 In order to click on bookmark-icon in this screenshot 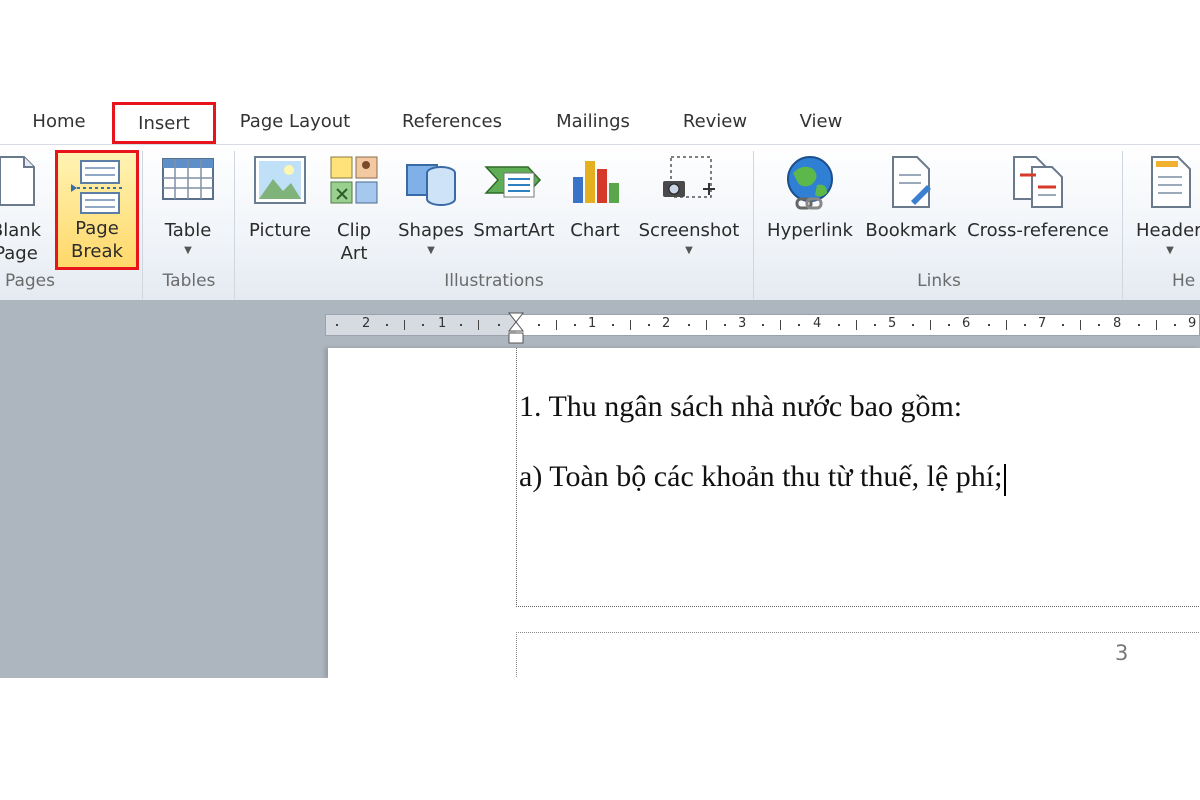, I will do `click(911, 182)`.